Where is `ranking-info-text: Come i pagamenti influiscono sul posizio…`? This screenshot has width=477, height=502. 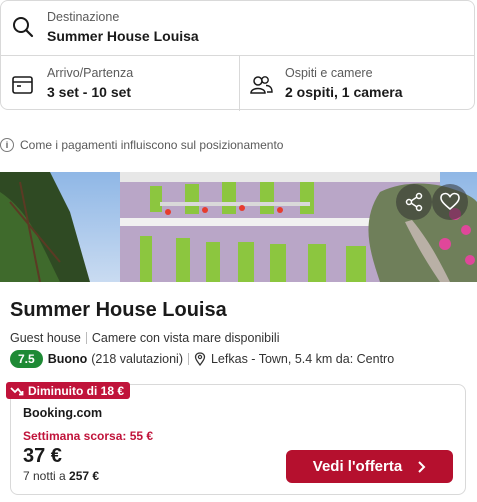
ranking-info-text: Come i pagamenti influiscono sul posizio… is located at coordinates (152, 145).